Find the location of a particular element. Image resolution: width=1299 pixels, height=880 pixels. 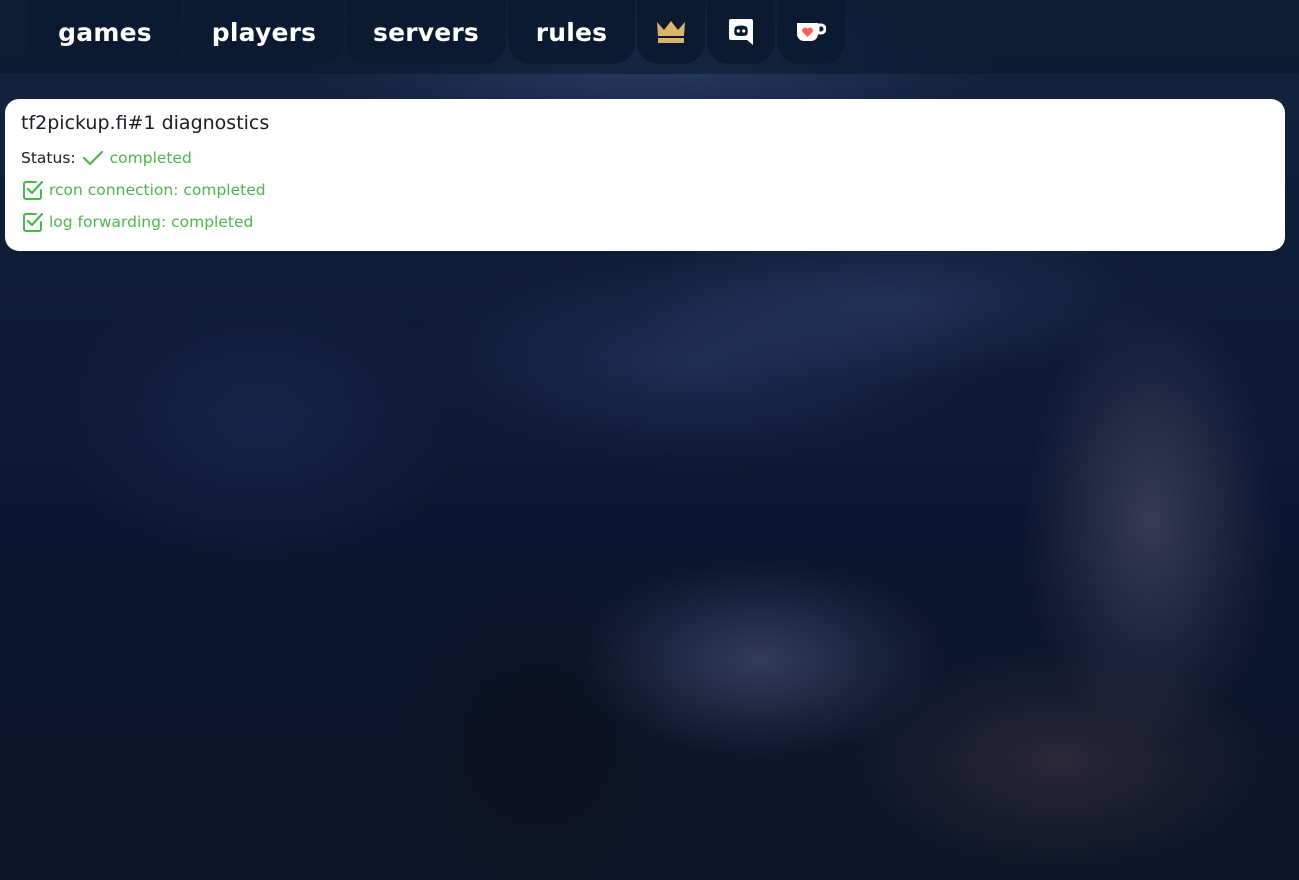

nav-menu: games players servers rules is located at coordinates (436, 32).